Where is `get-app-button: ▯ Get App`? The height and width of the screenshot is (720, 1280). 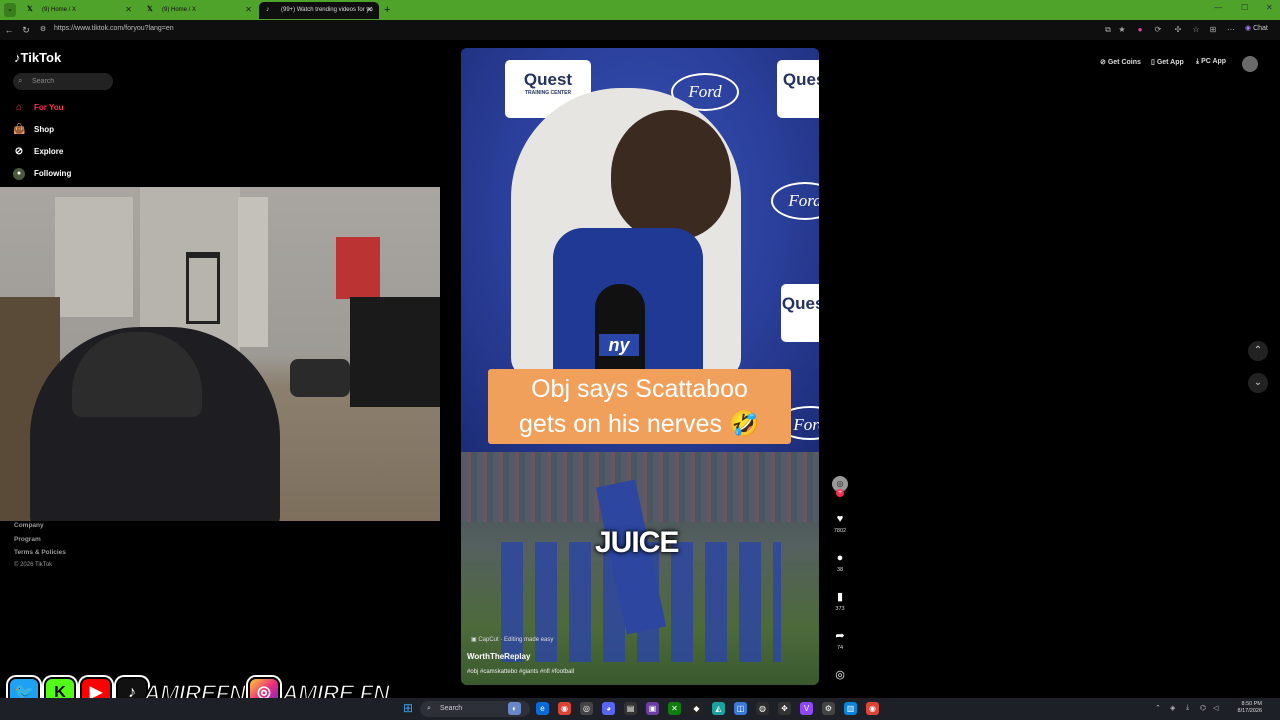
get-app-button: ▯ Get App is located at coordinates (1167, 62).